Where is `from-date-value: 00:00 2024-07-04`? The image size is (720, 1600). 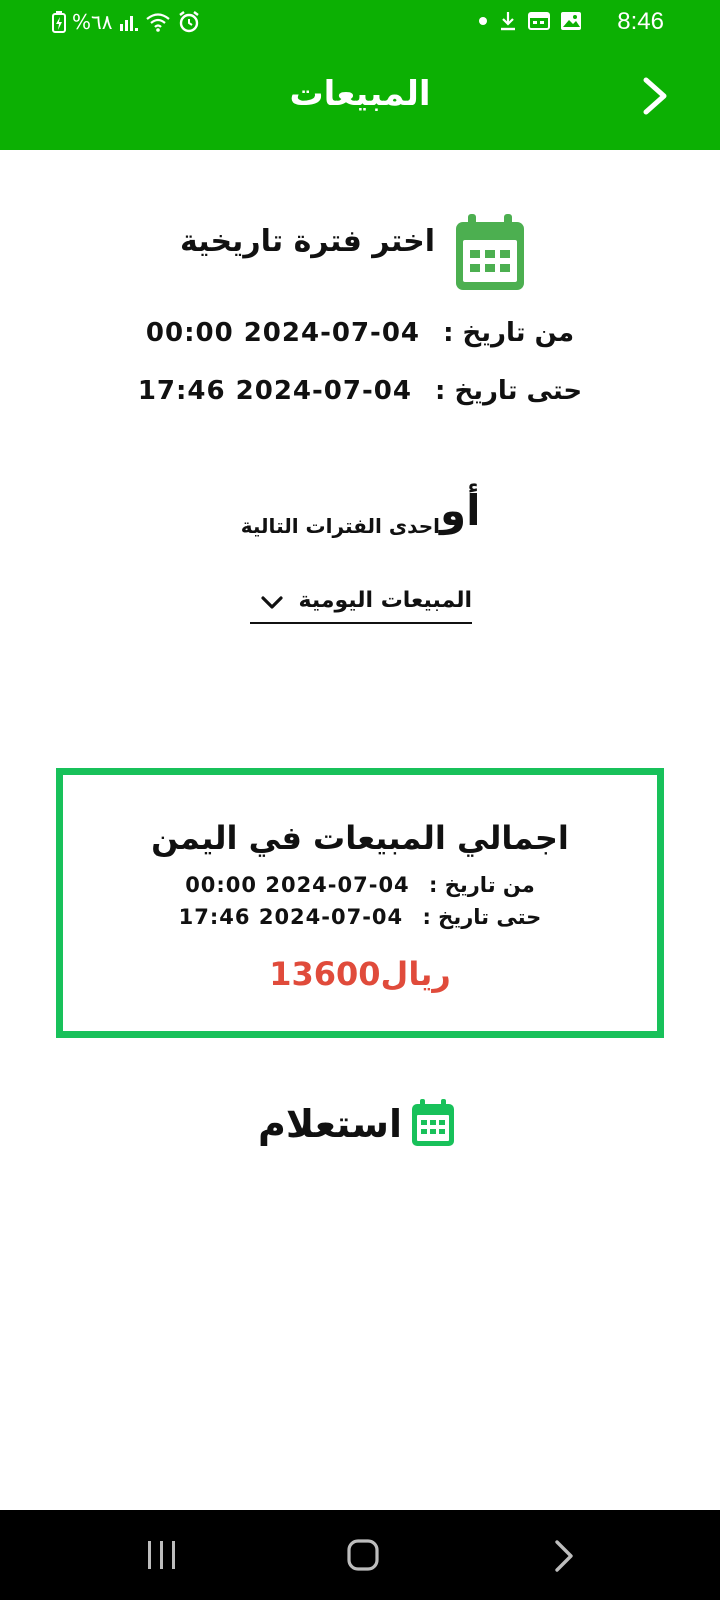
from-date-value: 00:00 2024-07-04 is located at coordinates (283, 333).